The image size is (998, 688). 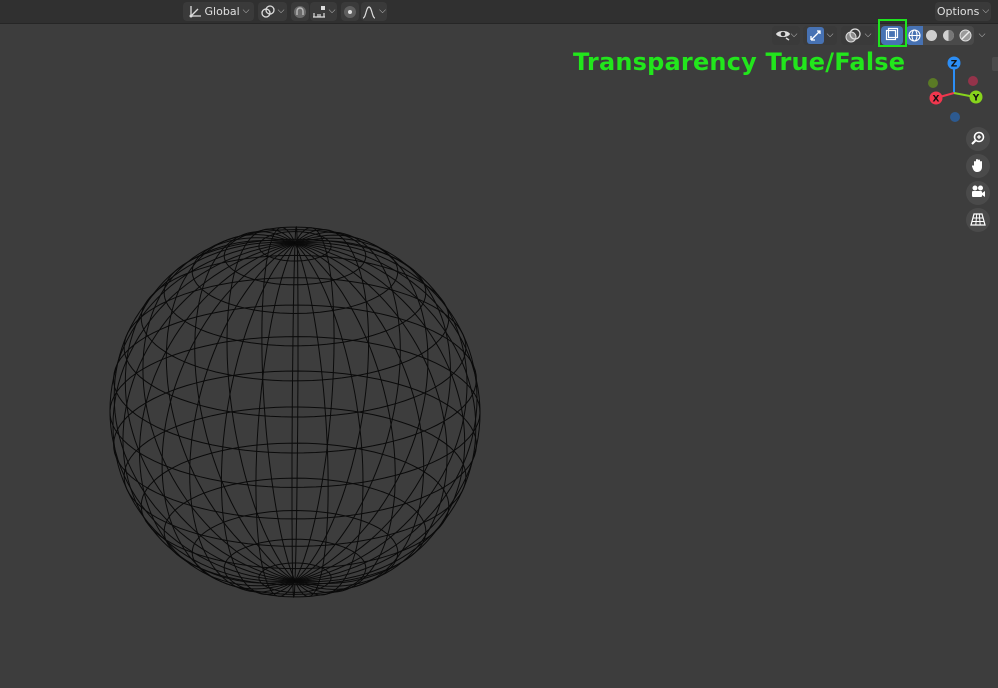 What do you see at coordinates (222, 11) in the screenshot?
I see `transform-orientation-label: Global` at bounding box center [222, 11].